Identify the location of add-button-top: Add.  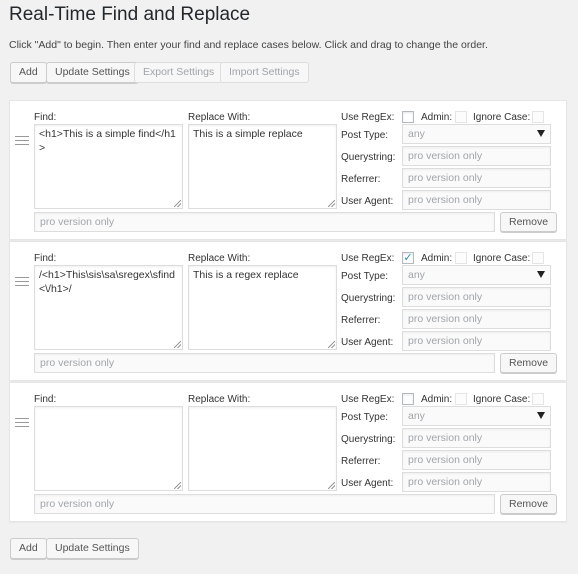
(28, 72).